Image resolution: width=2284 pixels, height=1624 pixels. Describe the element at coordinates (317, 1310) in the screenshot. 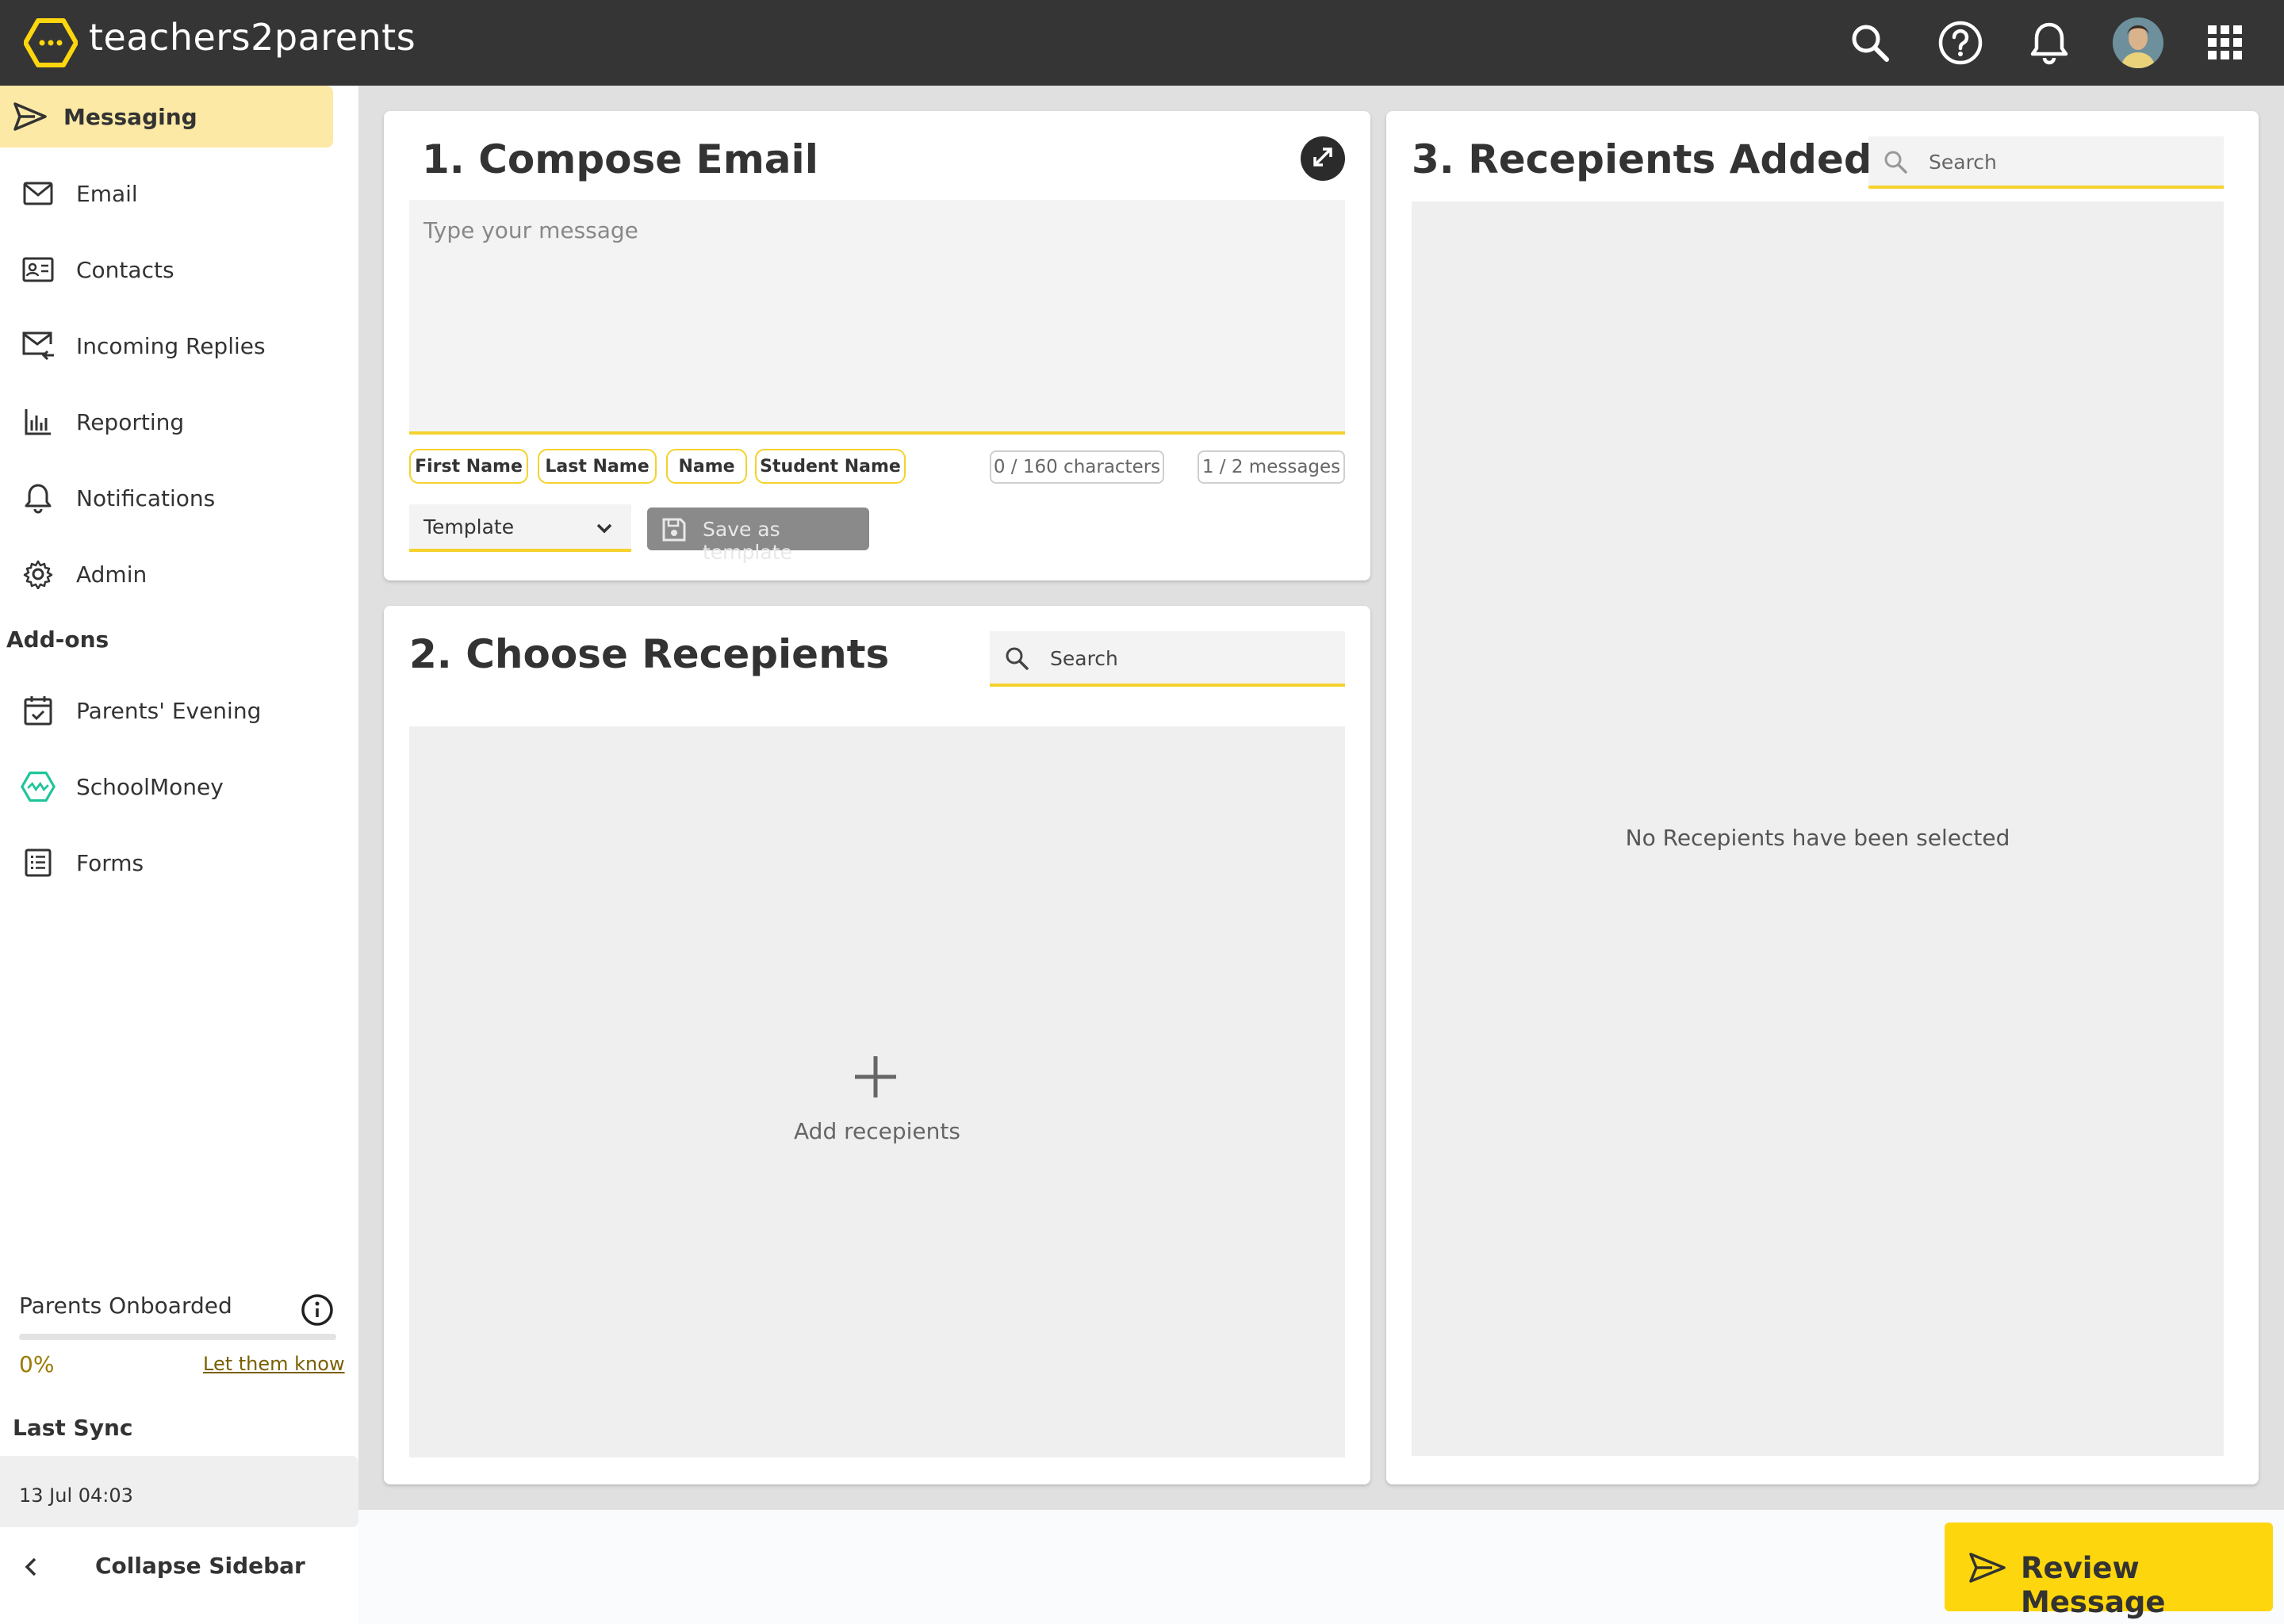

I see `info-icon` at that location.